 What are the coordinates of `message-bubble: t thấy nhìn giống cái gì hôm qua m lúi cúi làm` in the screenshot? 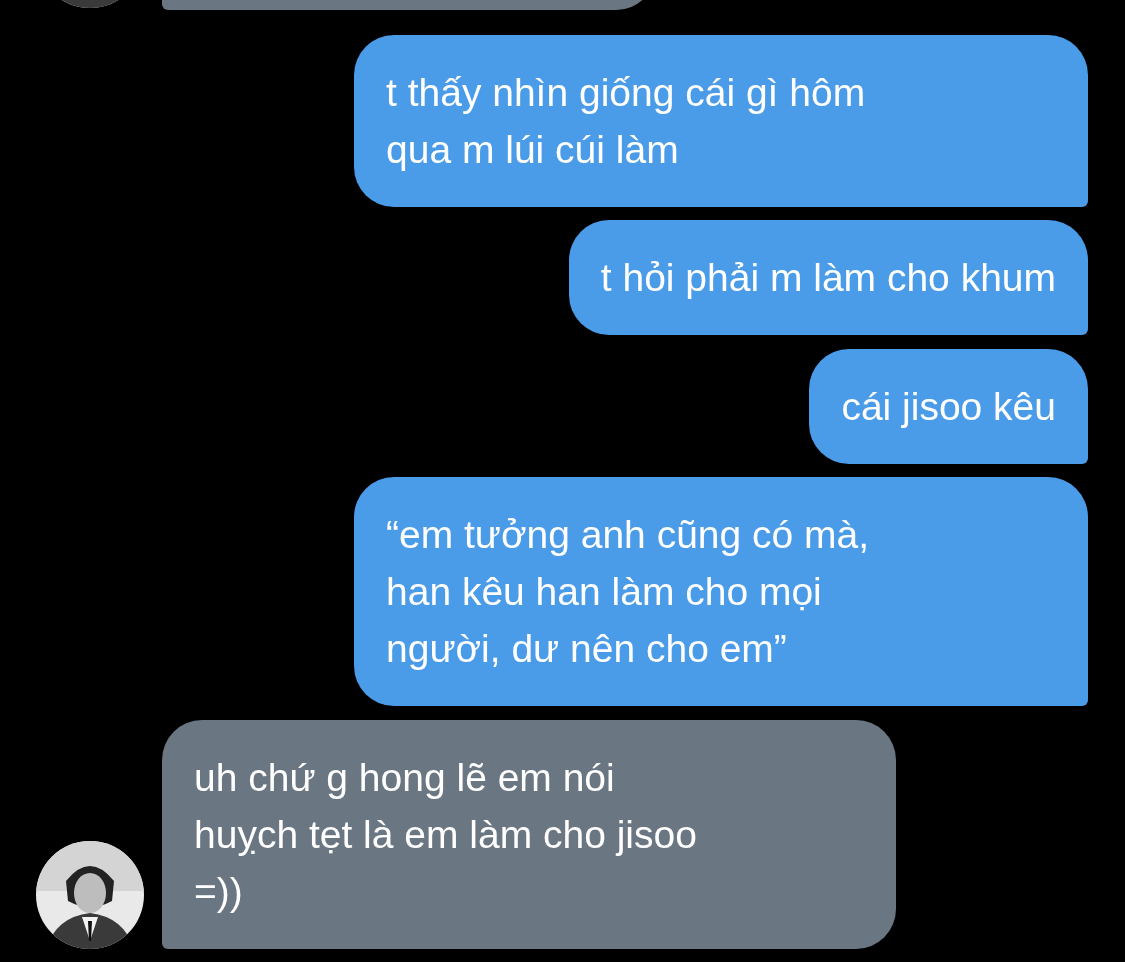 It's located at (721, 120).